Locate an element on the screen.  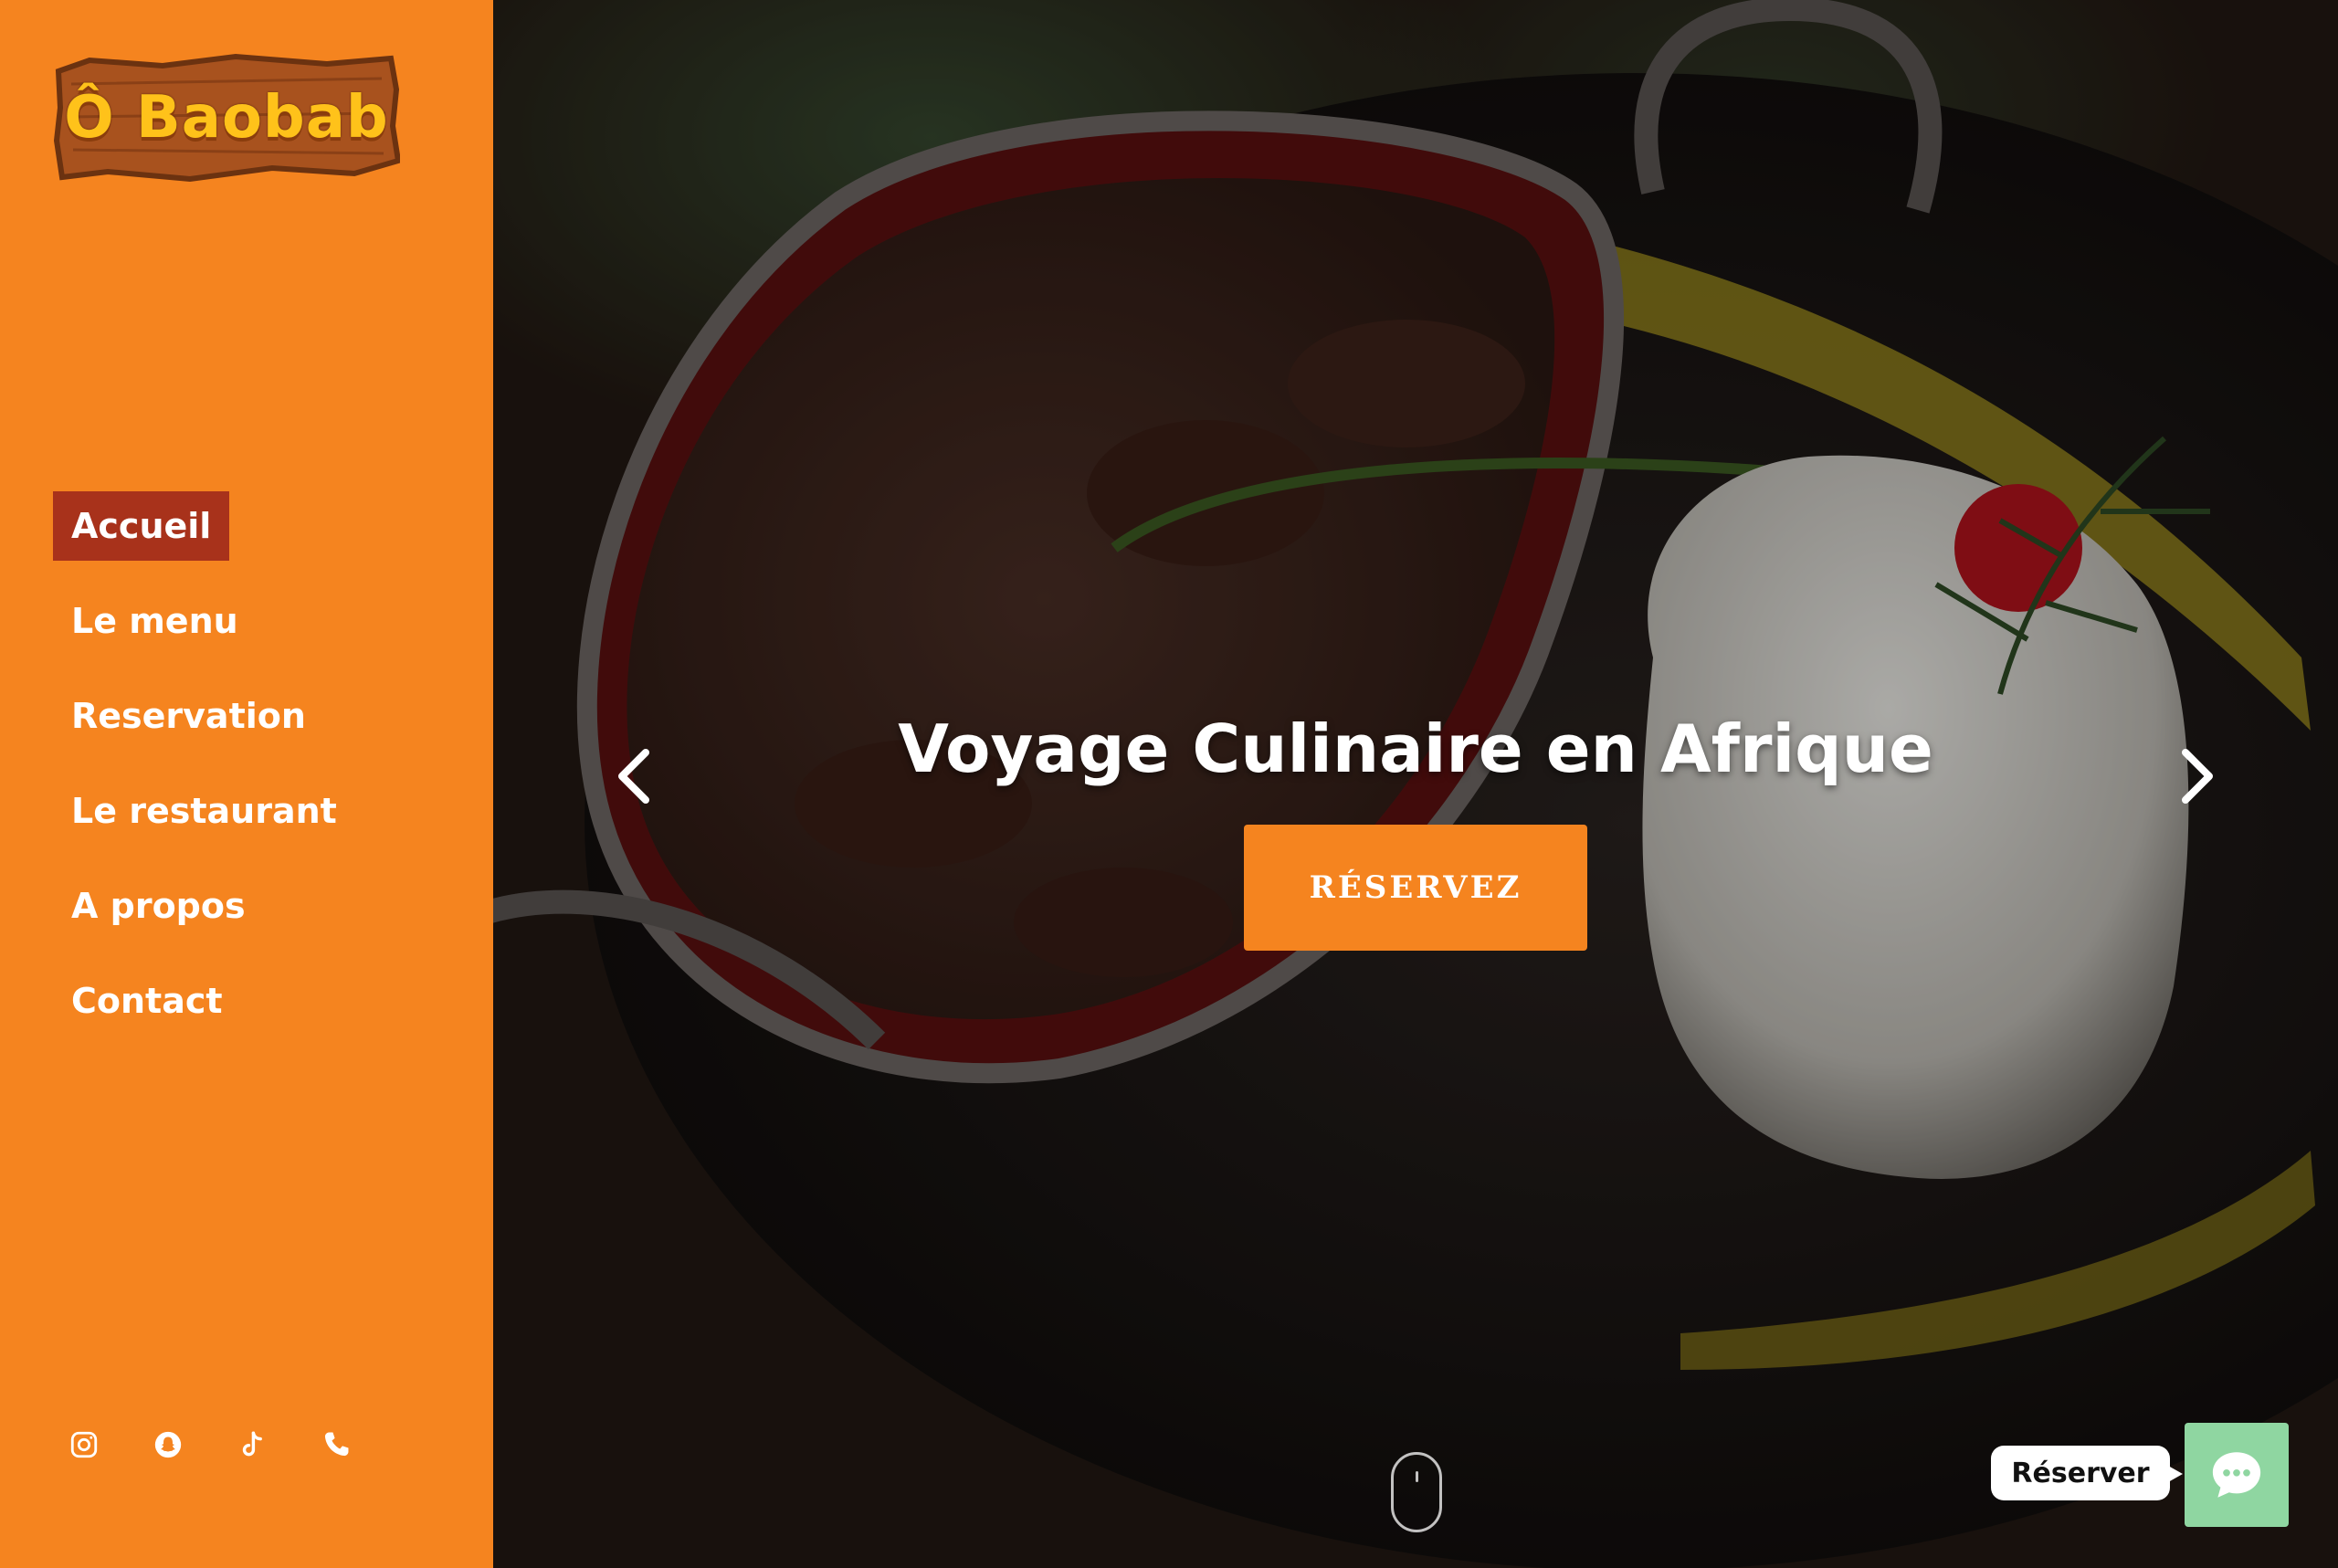
tiktok-icon is located at coordinates (252, 1444).